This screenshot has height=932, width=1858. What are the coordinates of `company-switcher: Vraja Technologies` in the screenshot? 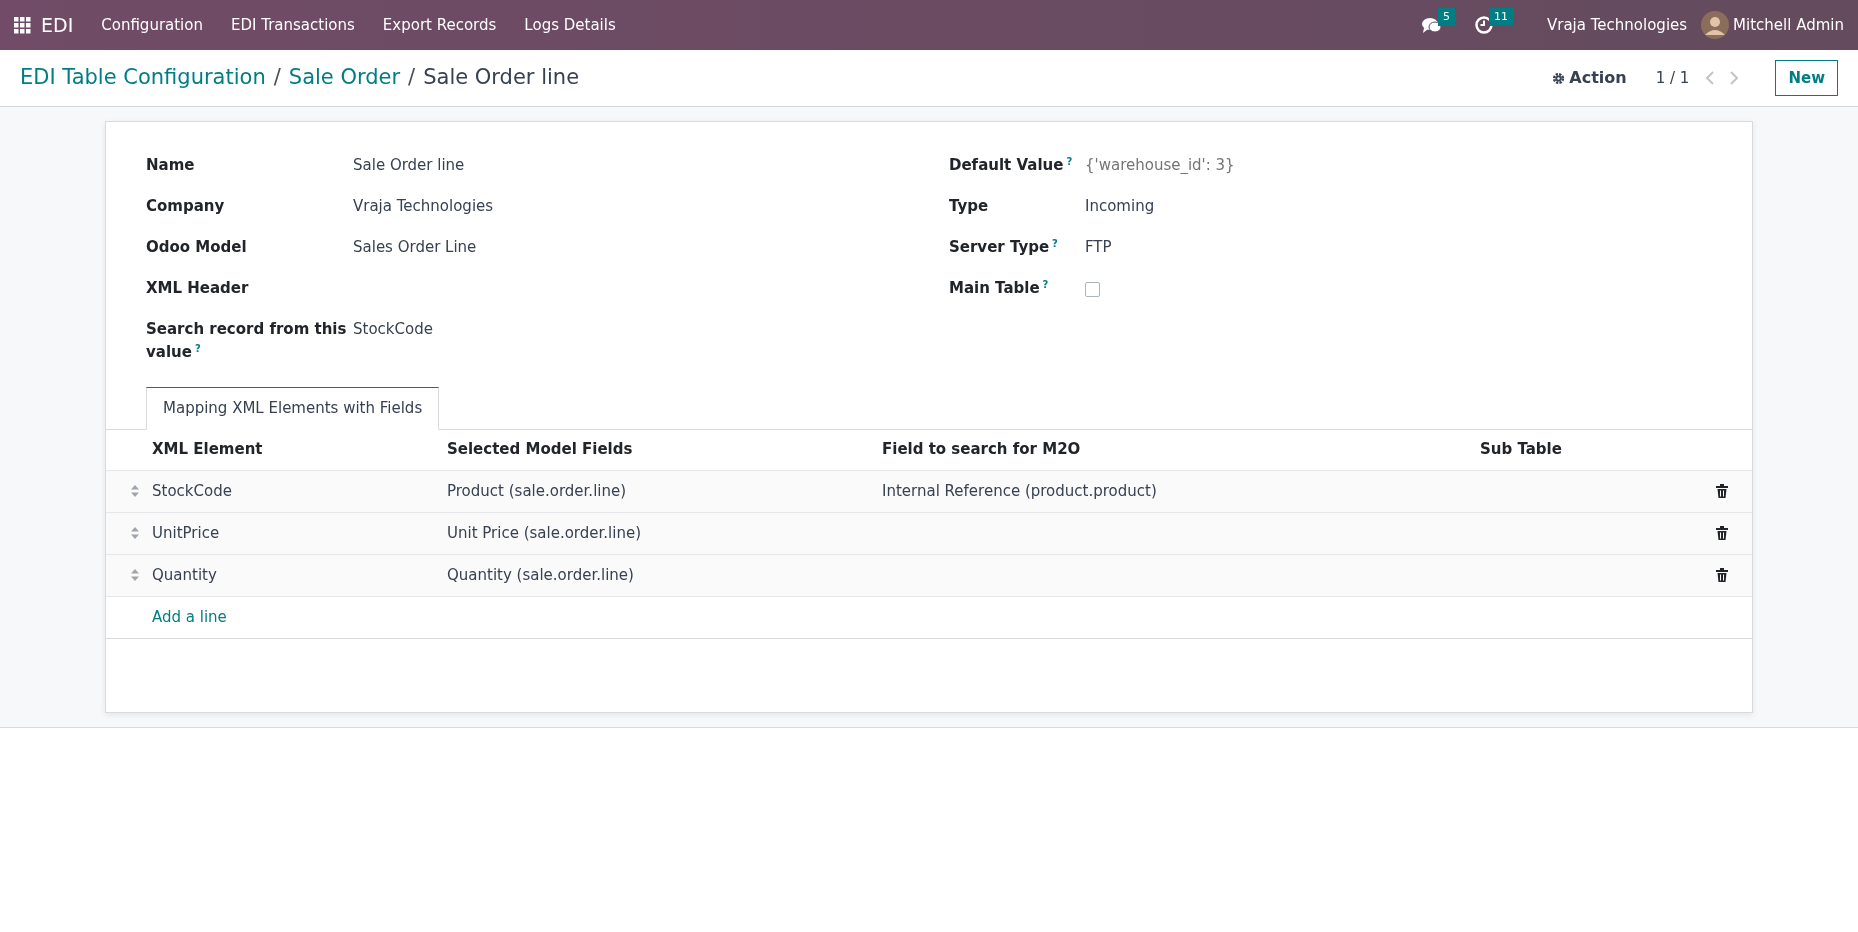 It's located at (1617, 25).